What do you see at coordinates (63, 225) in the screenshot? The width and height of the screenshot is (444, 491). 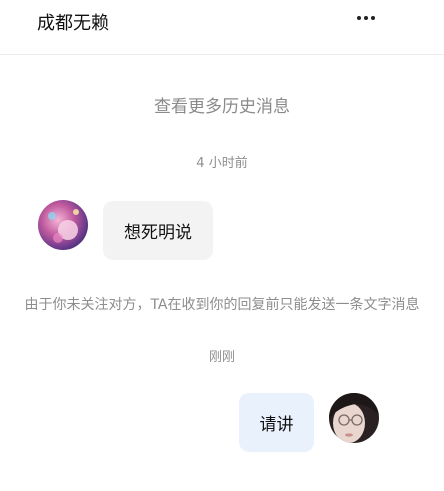 I see `contact-avatar` at bounding box center [63, 225].